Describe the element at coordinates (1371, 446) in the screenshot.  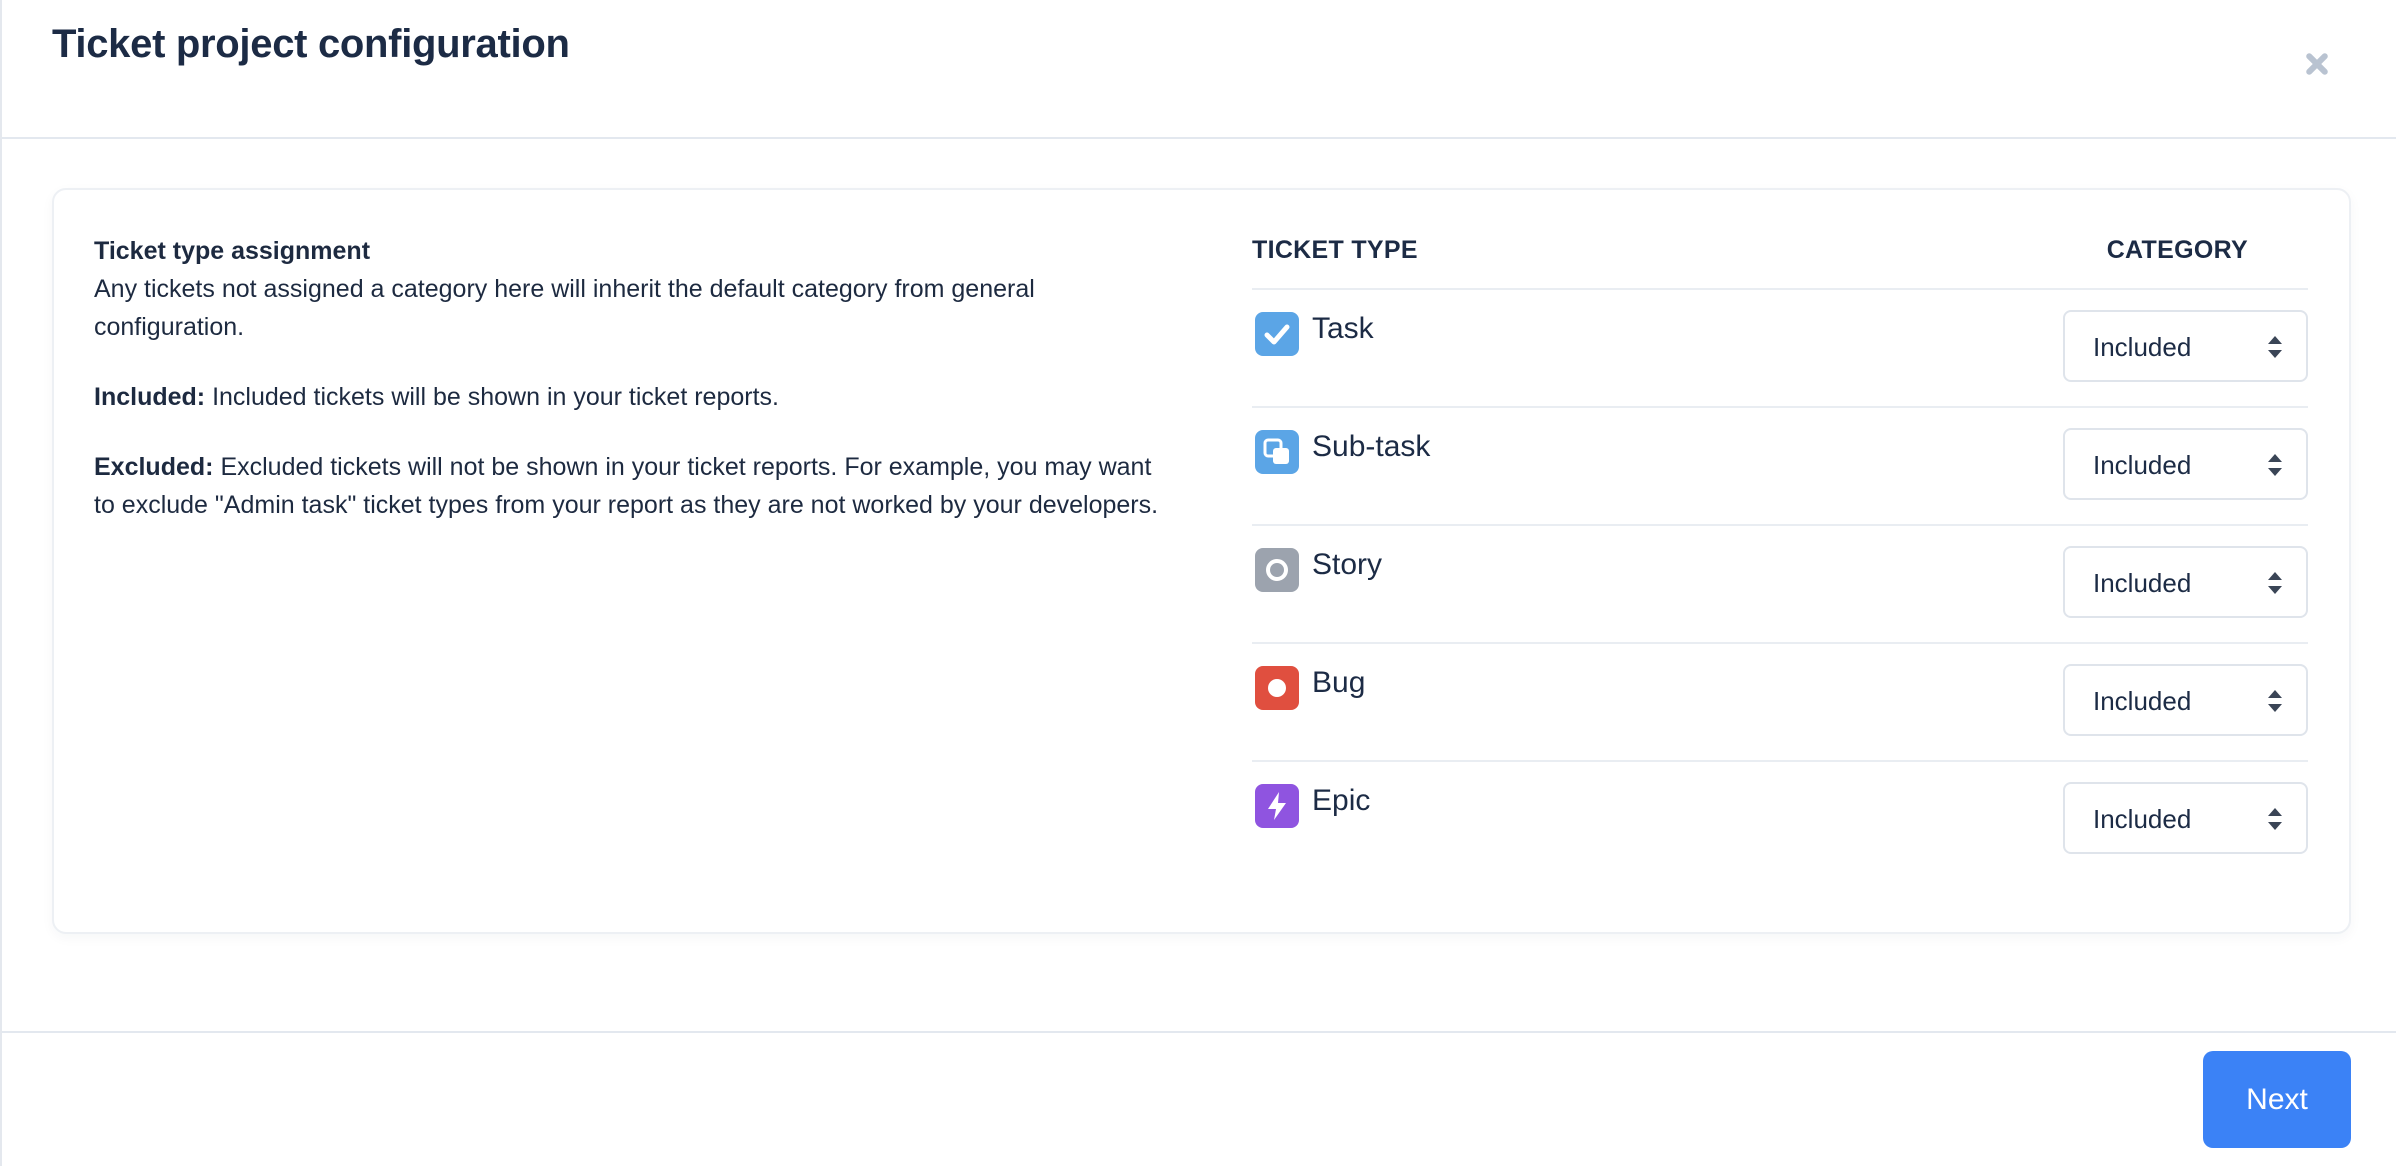
I see `ticket-type-label: Sub-task` at that location.